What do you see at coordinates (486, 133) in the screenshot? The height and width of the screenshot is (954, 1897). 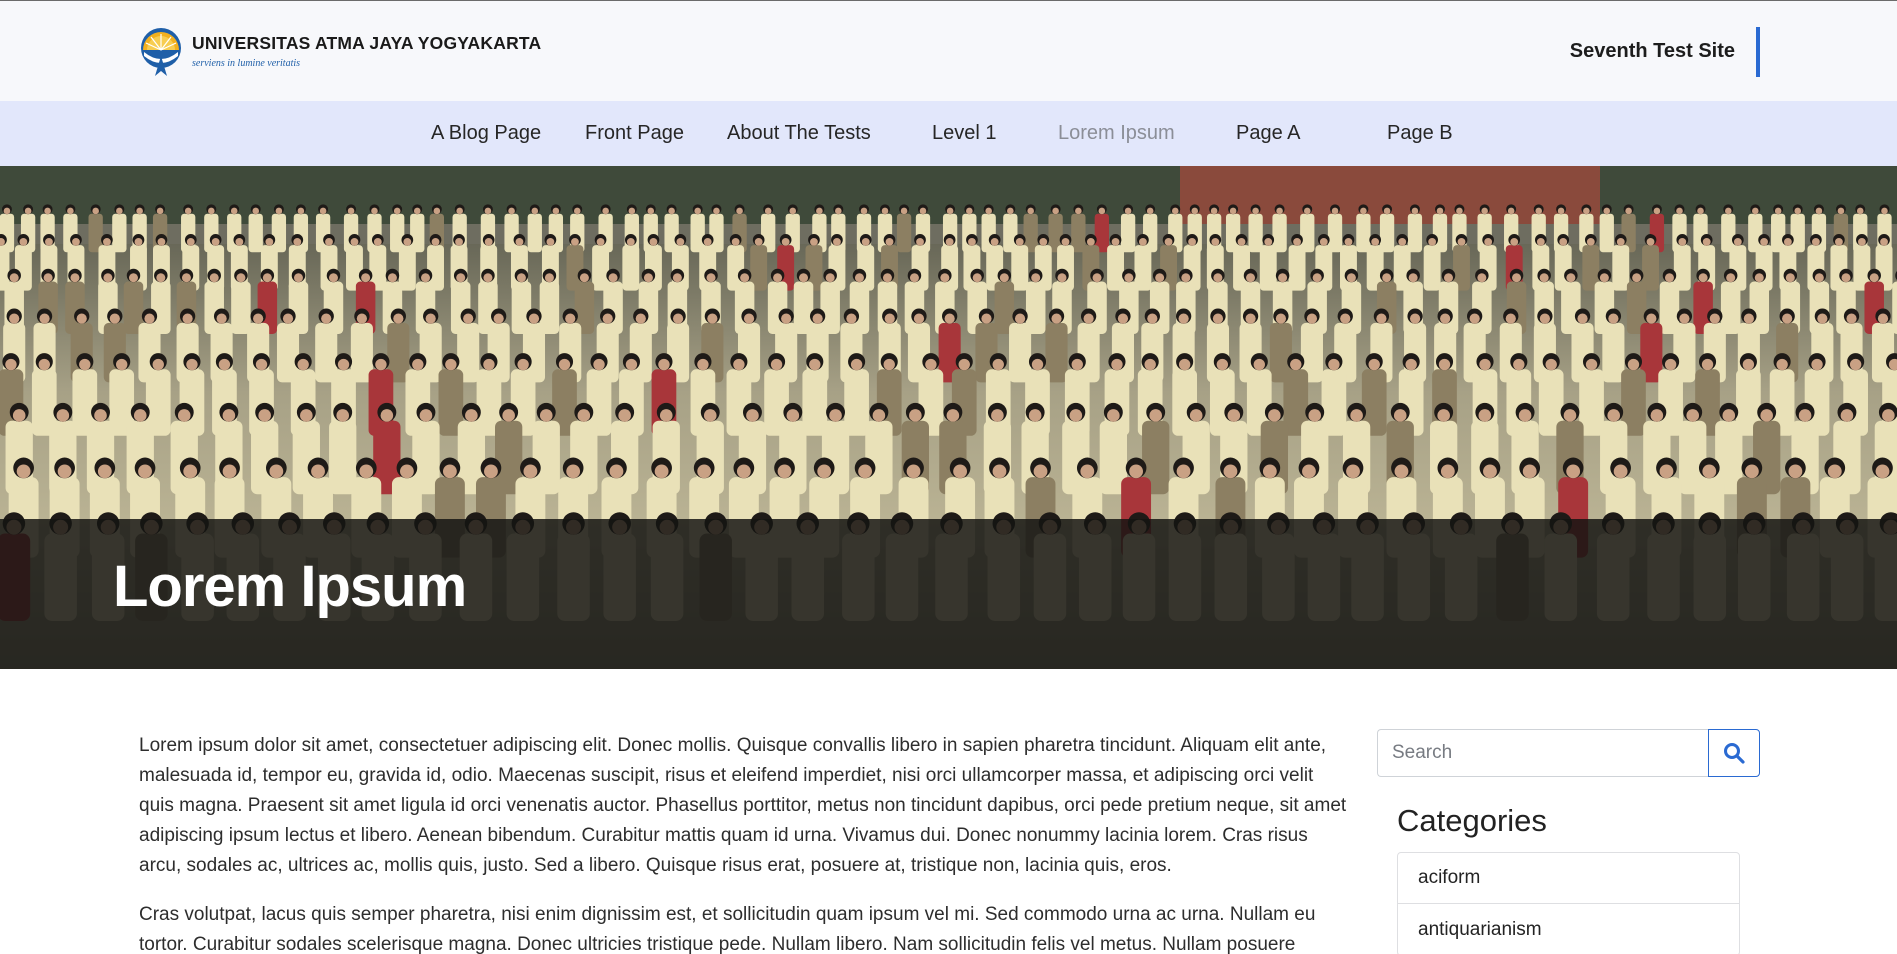 I see `nav-item-a-blog-page: A Blog Page` at bounding box center [486, 133].